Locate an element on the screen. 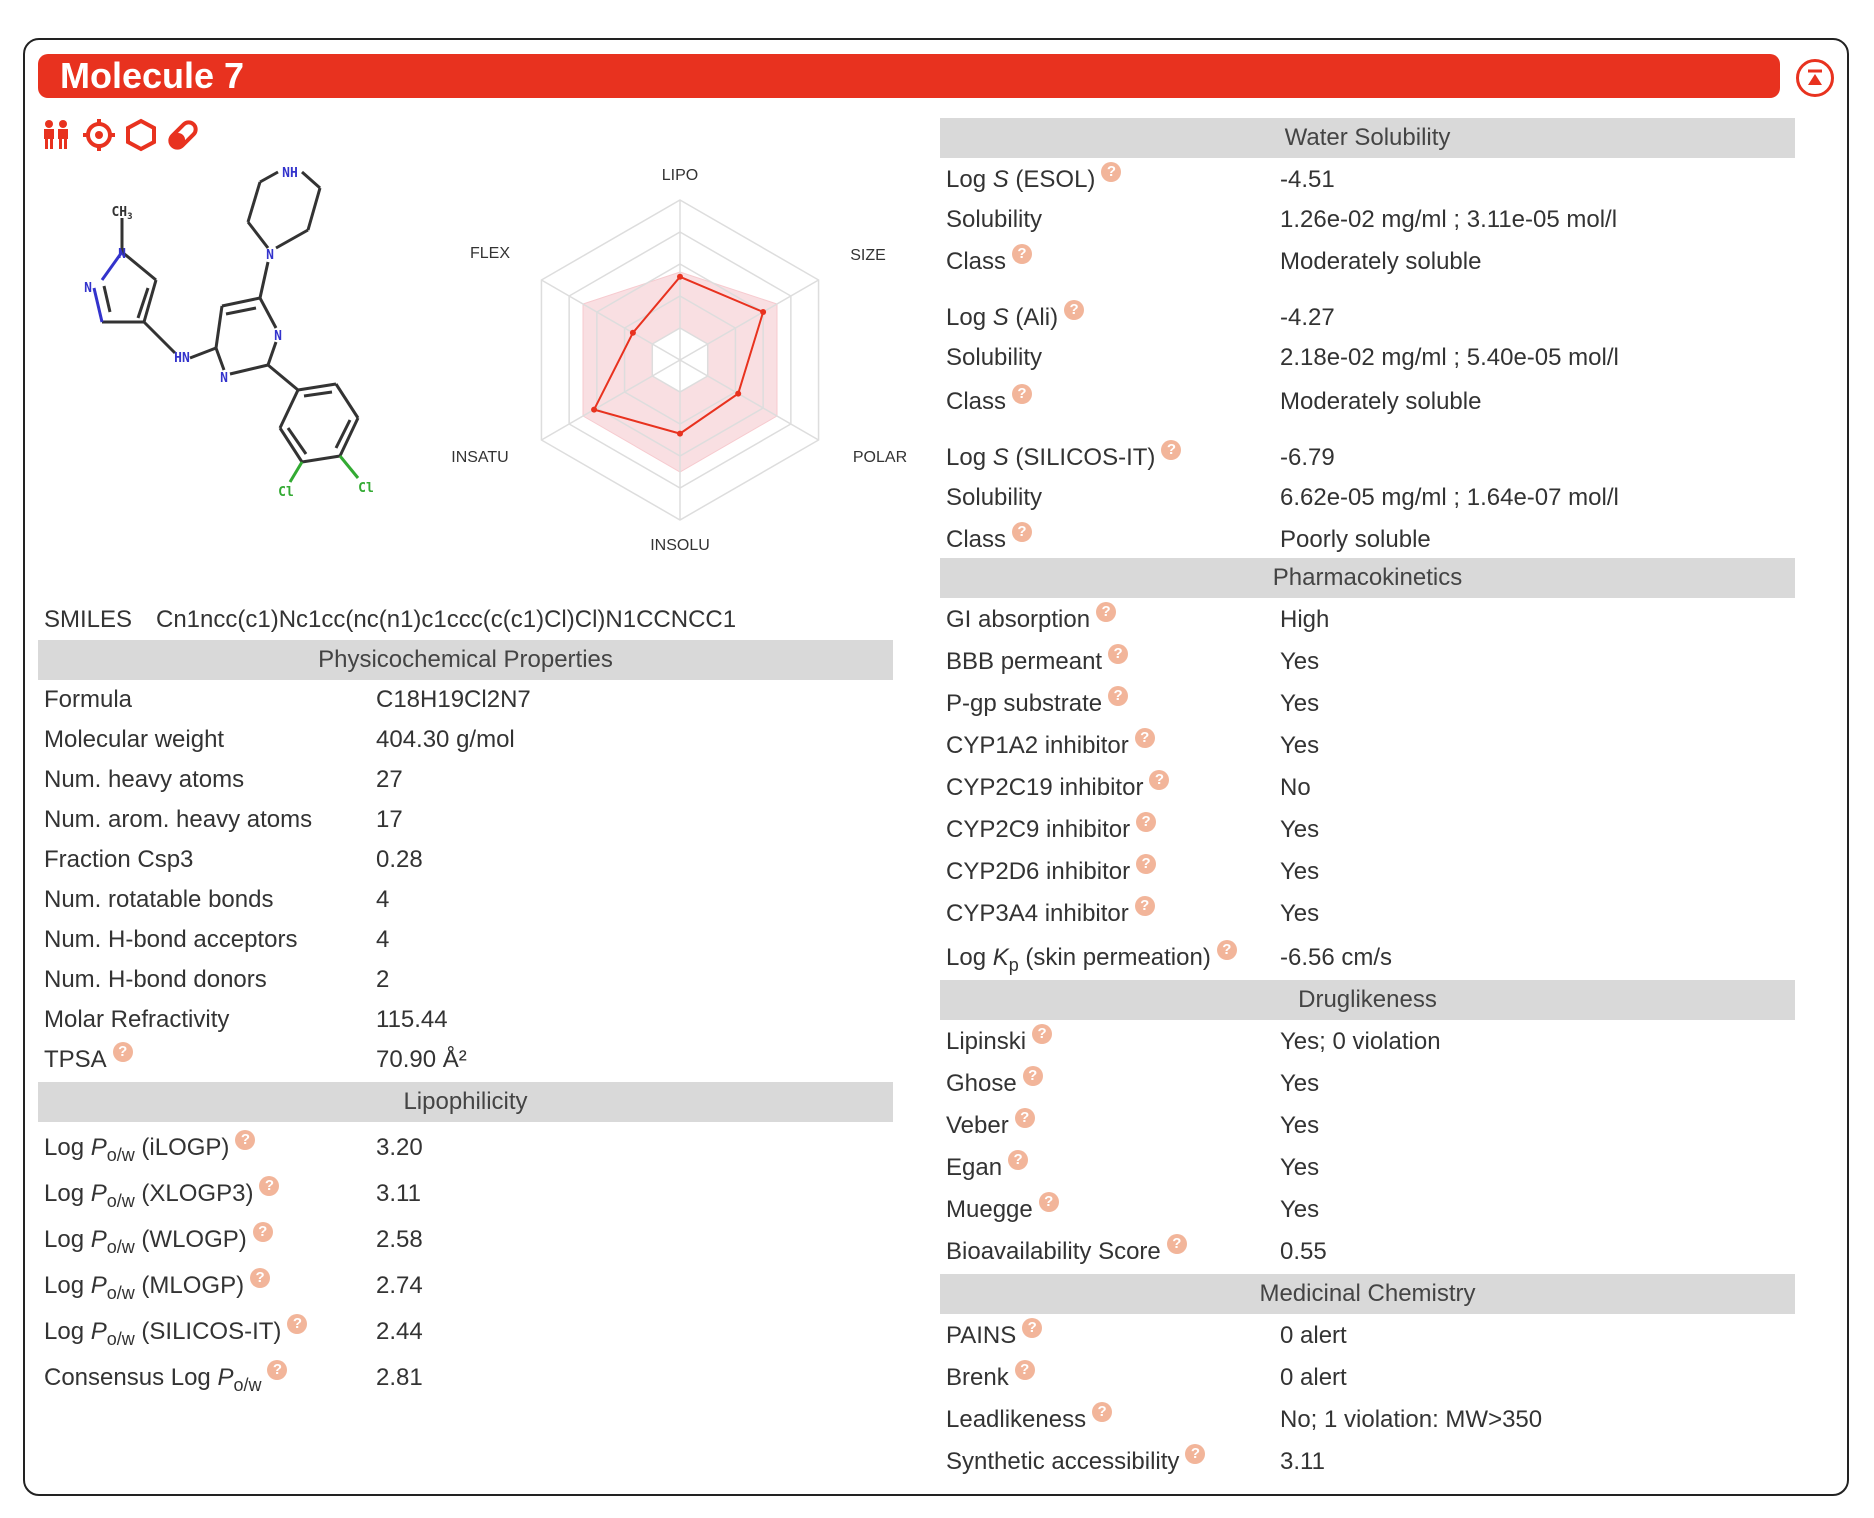  property-label: Veber? is located at coordinates (990, 1126).